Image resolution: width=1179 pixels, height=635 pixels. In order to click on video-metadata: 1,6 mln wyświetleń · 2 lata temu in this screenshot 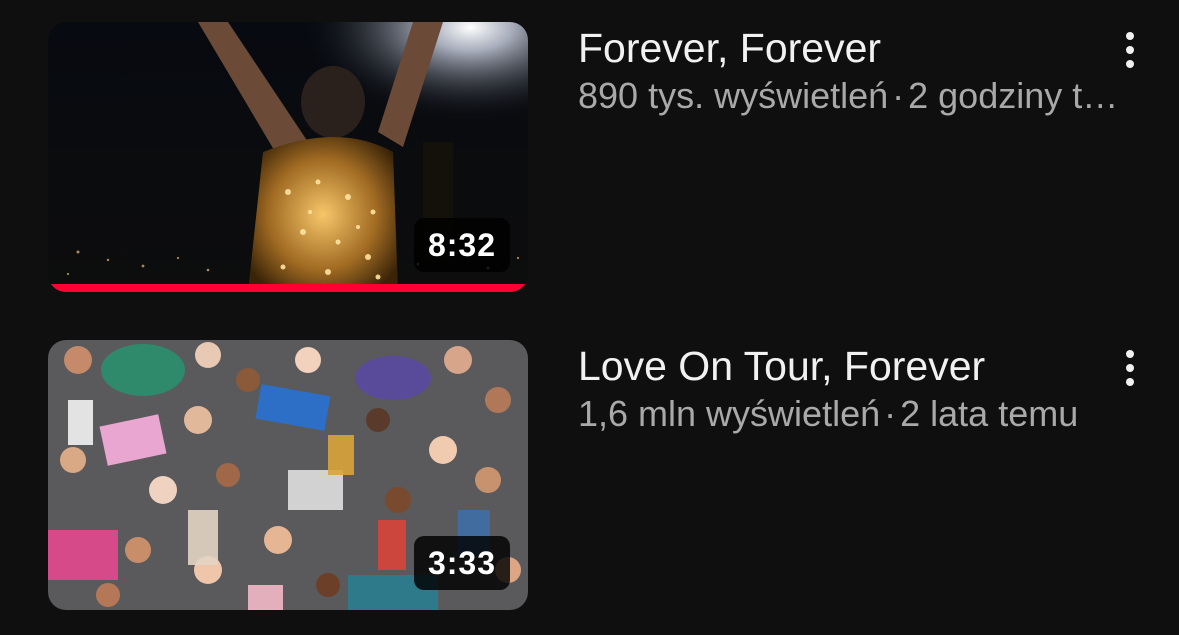, I will do `click(856, 414)`.